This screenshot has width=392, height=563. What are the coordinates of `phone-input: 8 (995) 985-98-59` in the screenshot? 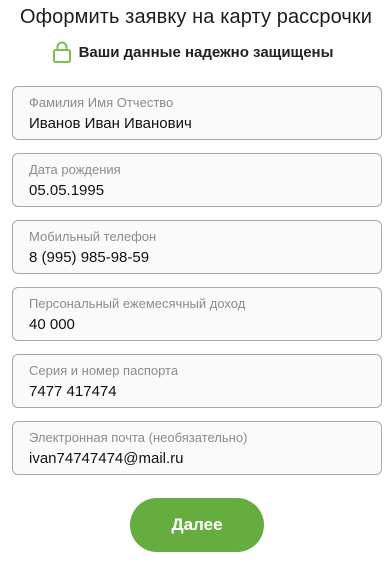 It's located at (199, 258).